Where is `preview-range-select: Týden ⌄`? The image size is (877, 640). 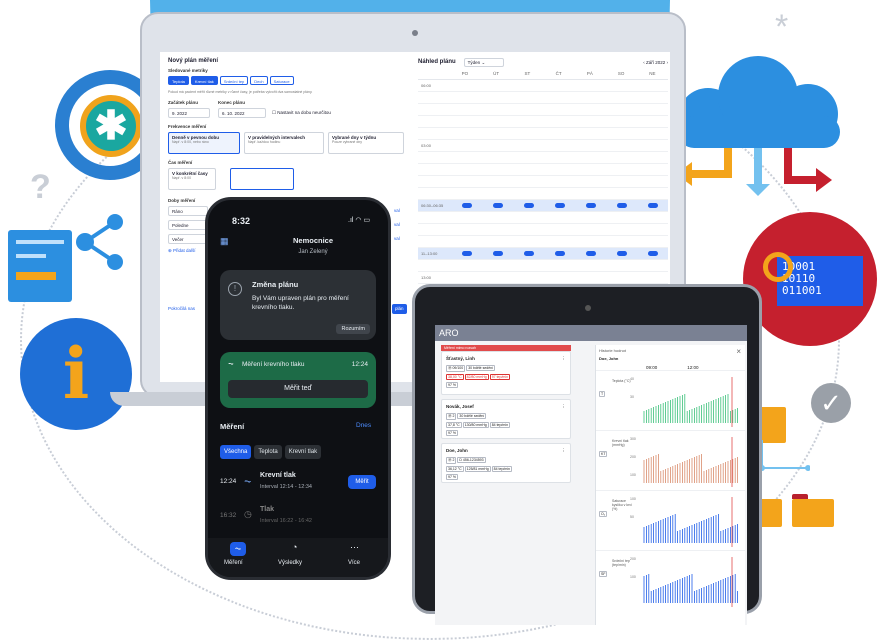
preview-range-select: Týden ⌄ is located at coordinates (483, 62).